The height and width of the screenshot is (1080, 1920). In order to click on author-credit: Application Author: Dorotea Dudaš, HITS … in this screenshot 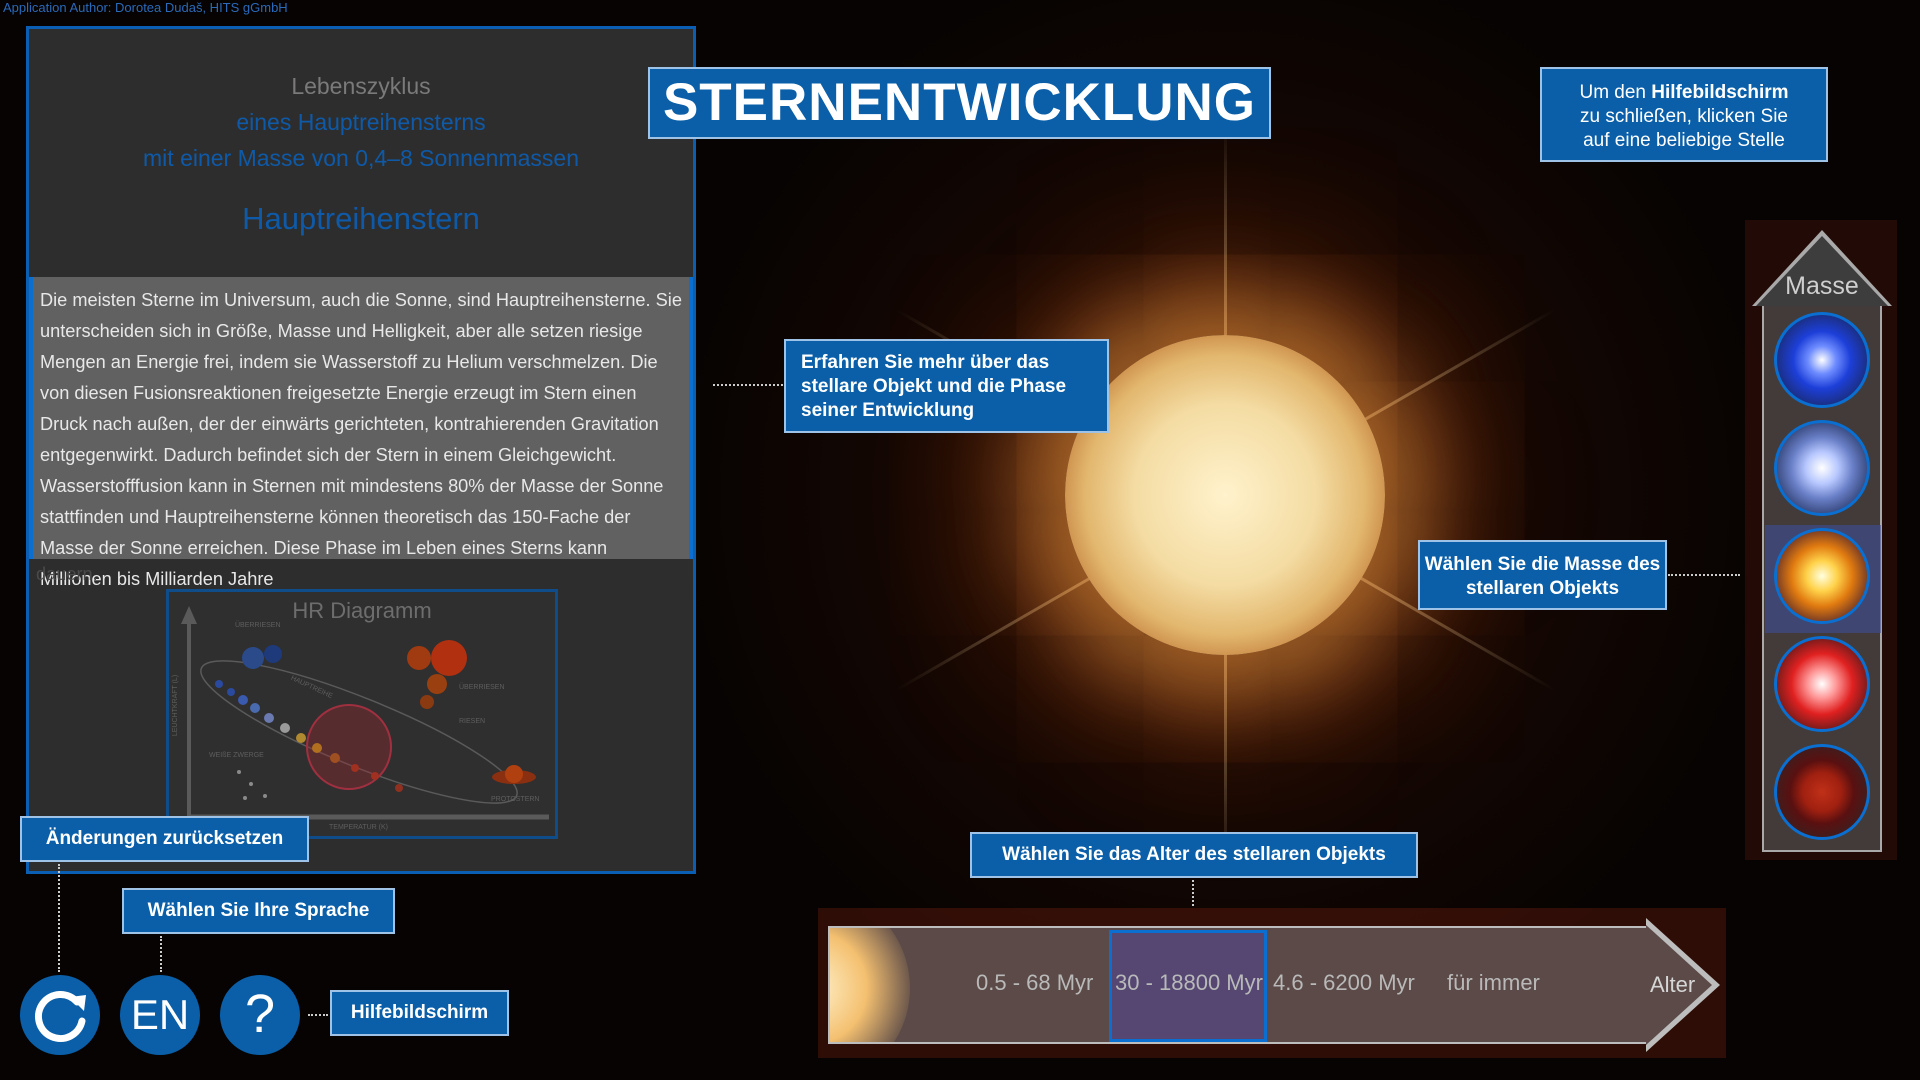, I will do `click(145, 7)`.